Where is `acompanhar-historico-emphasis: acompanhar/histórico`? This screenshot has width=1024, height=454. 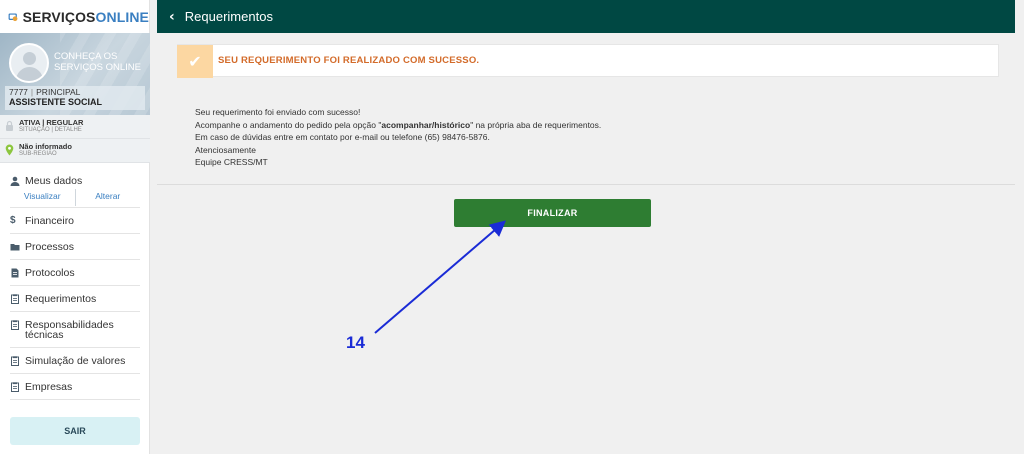
acompanhar-historico-emphasis: acompanhar/histórico is located at coordinates (426, 124).